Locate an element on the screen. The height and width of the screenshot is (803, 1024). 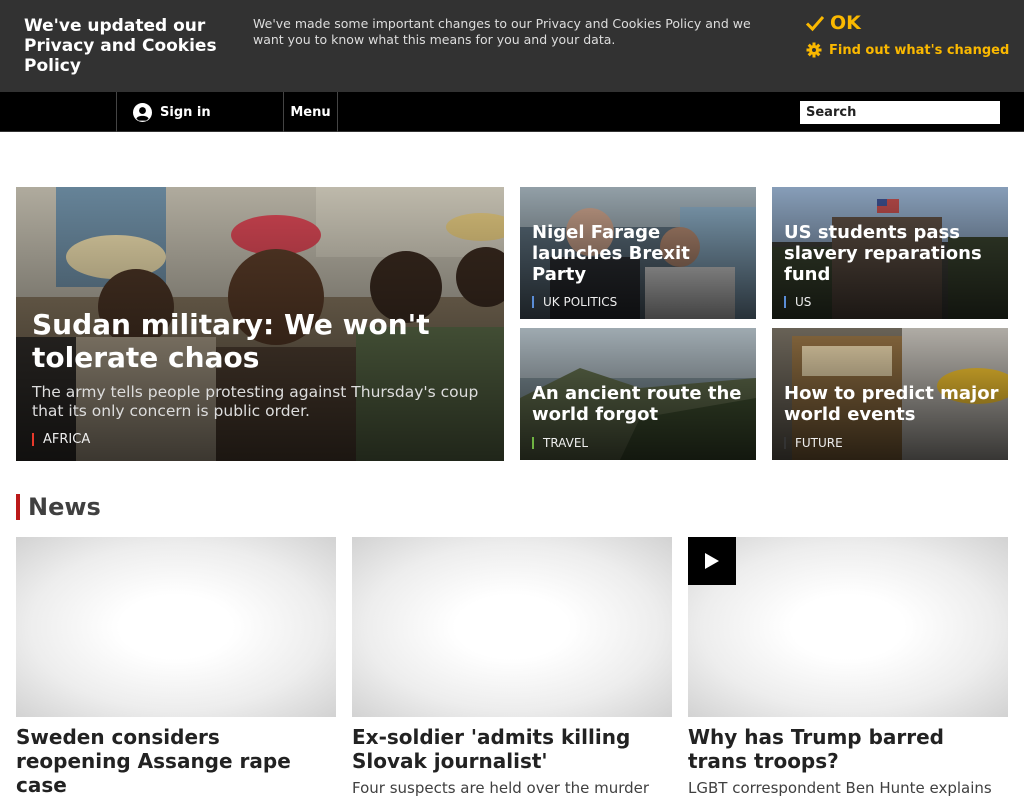
top-story-tile: An ancient route the world forgot TRAVEL is located at coordinates (638, 394).